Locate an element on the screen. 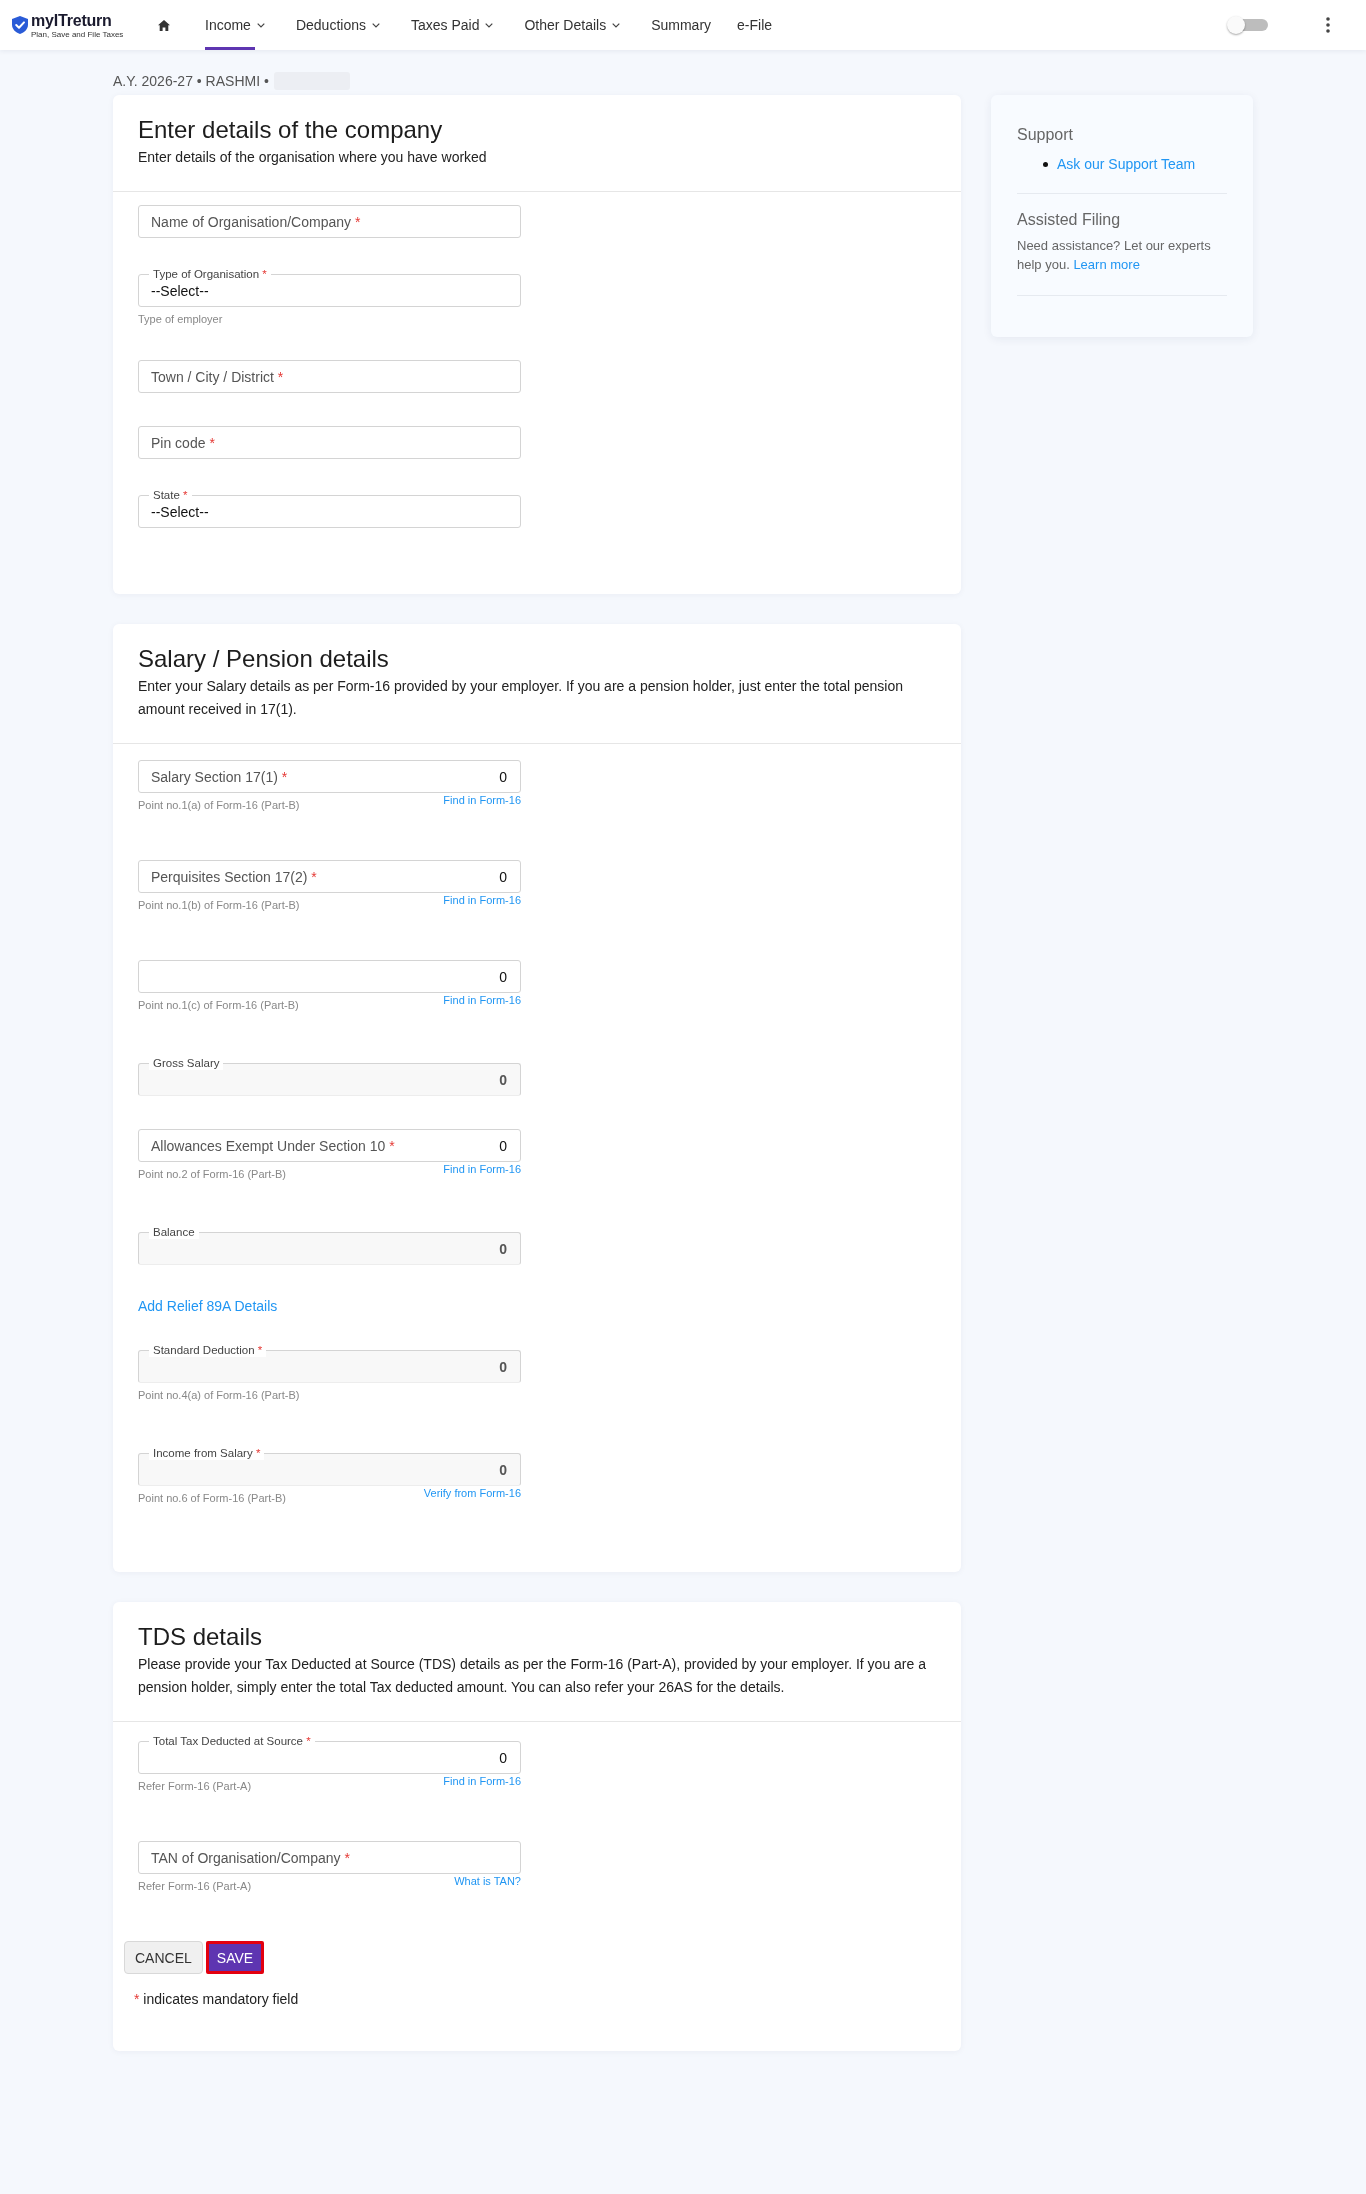 The height and width of the screenshot is (2194, 1366). nav-tab: e-File is located at coordinates (755, 25).